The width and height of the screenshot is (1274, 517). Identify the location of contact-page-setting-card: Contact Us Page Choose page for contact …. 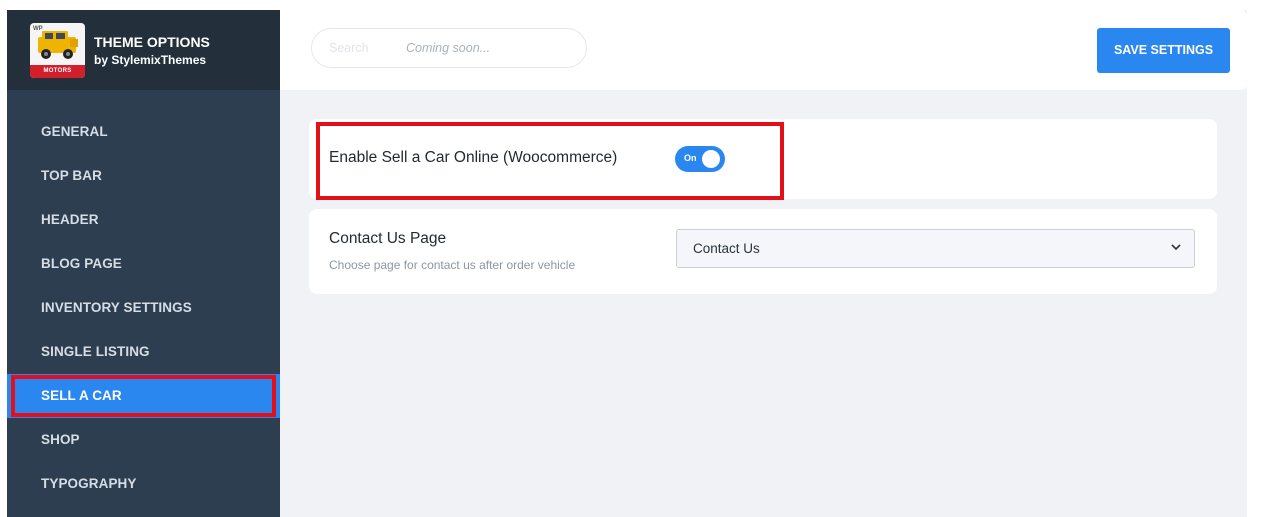
(763, 251).